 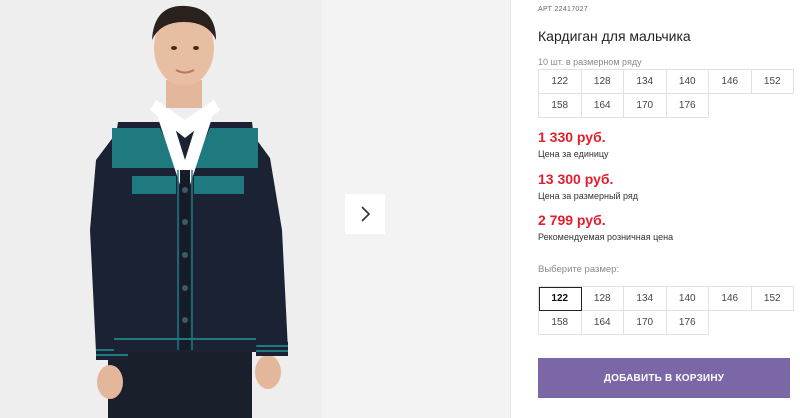 What do you see at coordinates (545, 9) in the screenshot?
I see `article-prefix: АРТ` at bounding box center [545, 9].